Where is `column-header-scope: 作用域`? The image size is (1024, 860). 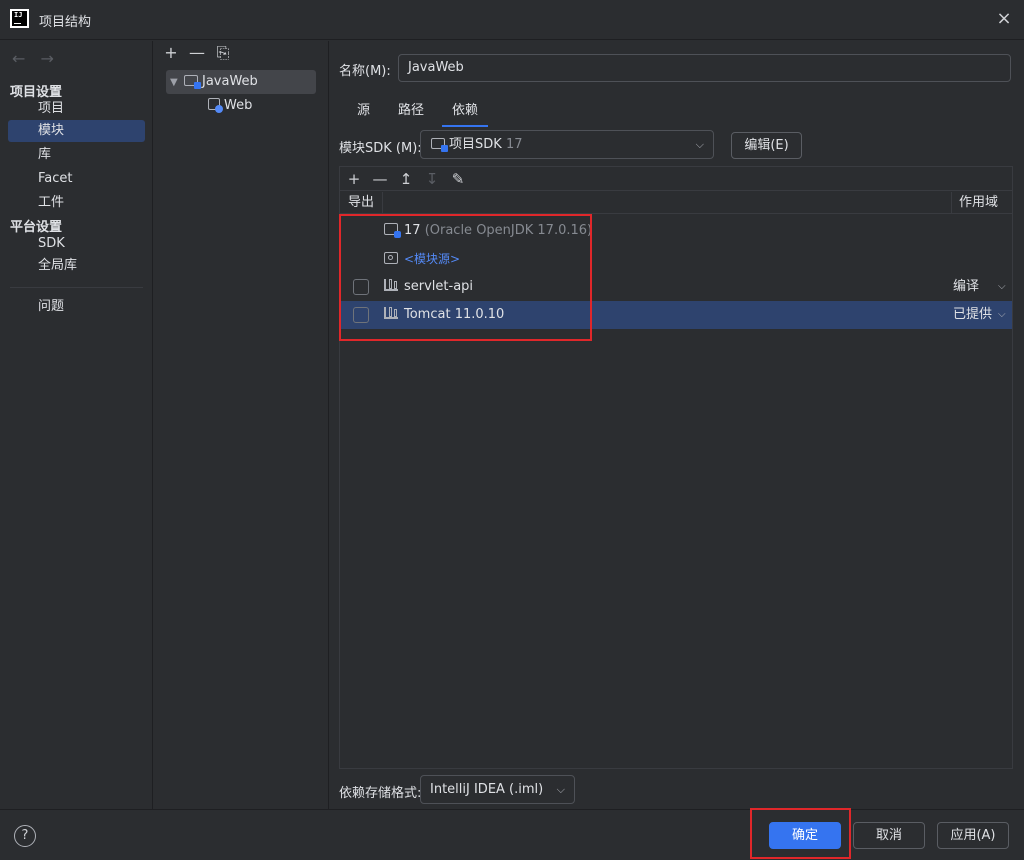 column-header-scope: 作用域 is located at coordinates (978, 203).